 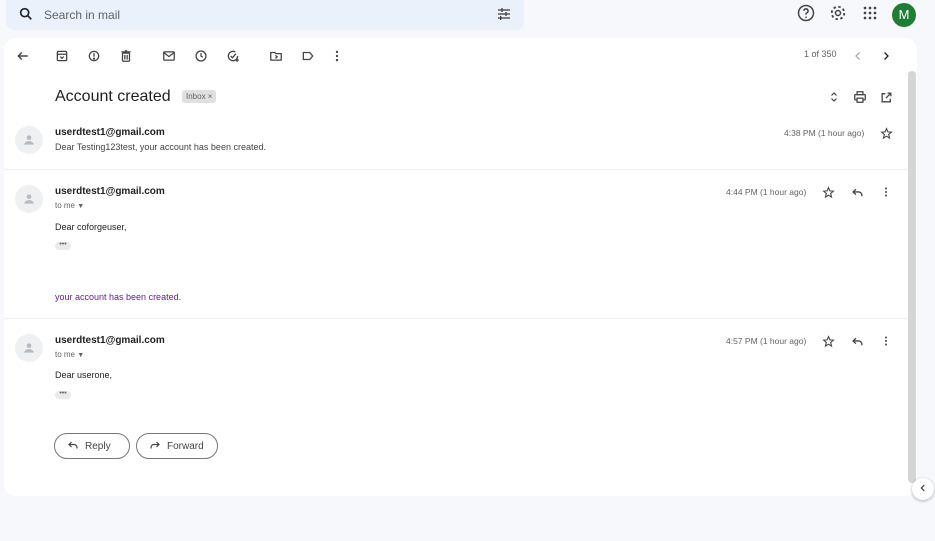 What do you see at coordinates (126, 56) in the screenshot?
I see `trash-icon` at bounding box center [126, 56].